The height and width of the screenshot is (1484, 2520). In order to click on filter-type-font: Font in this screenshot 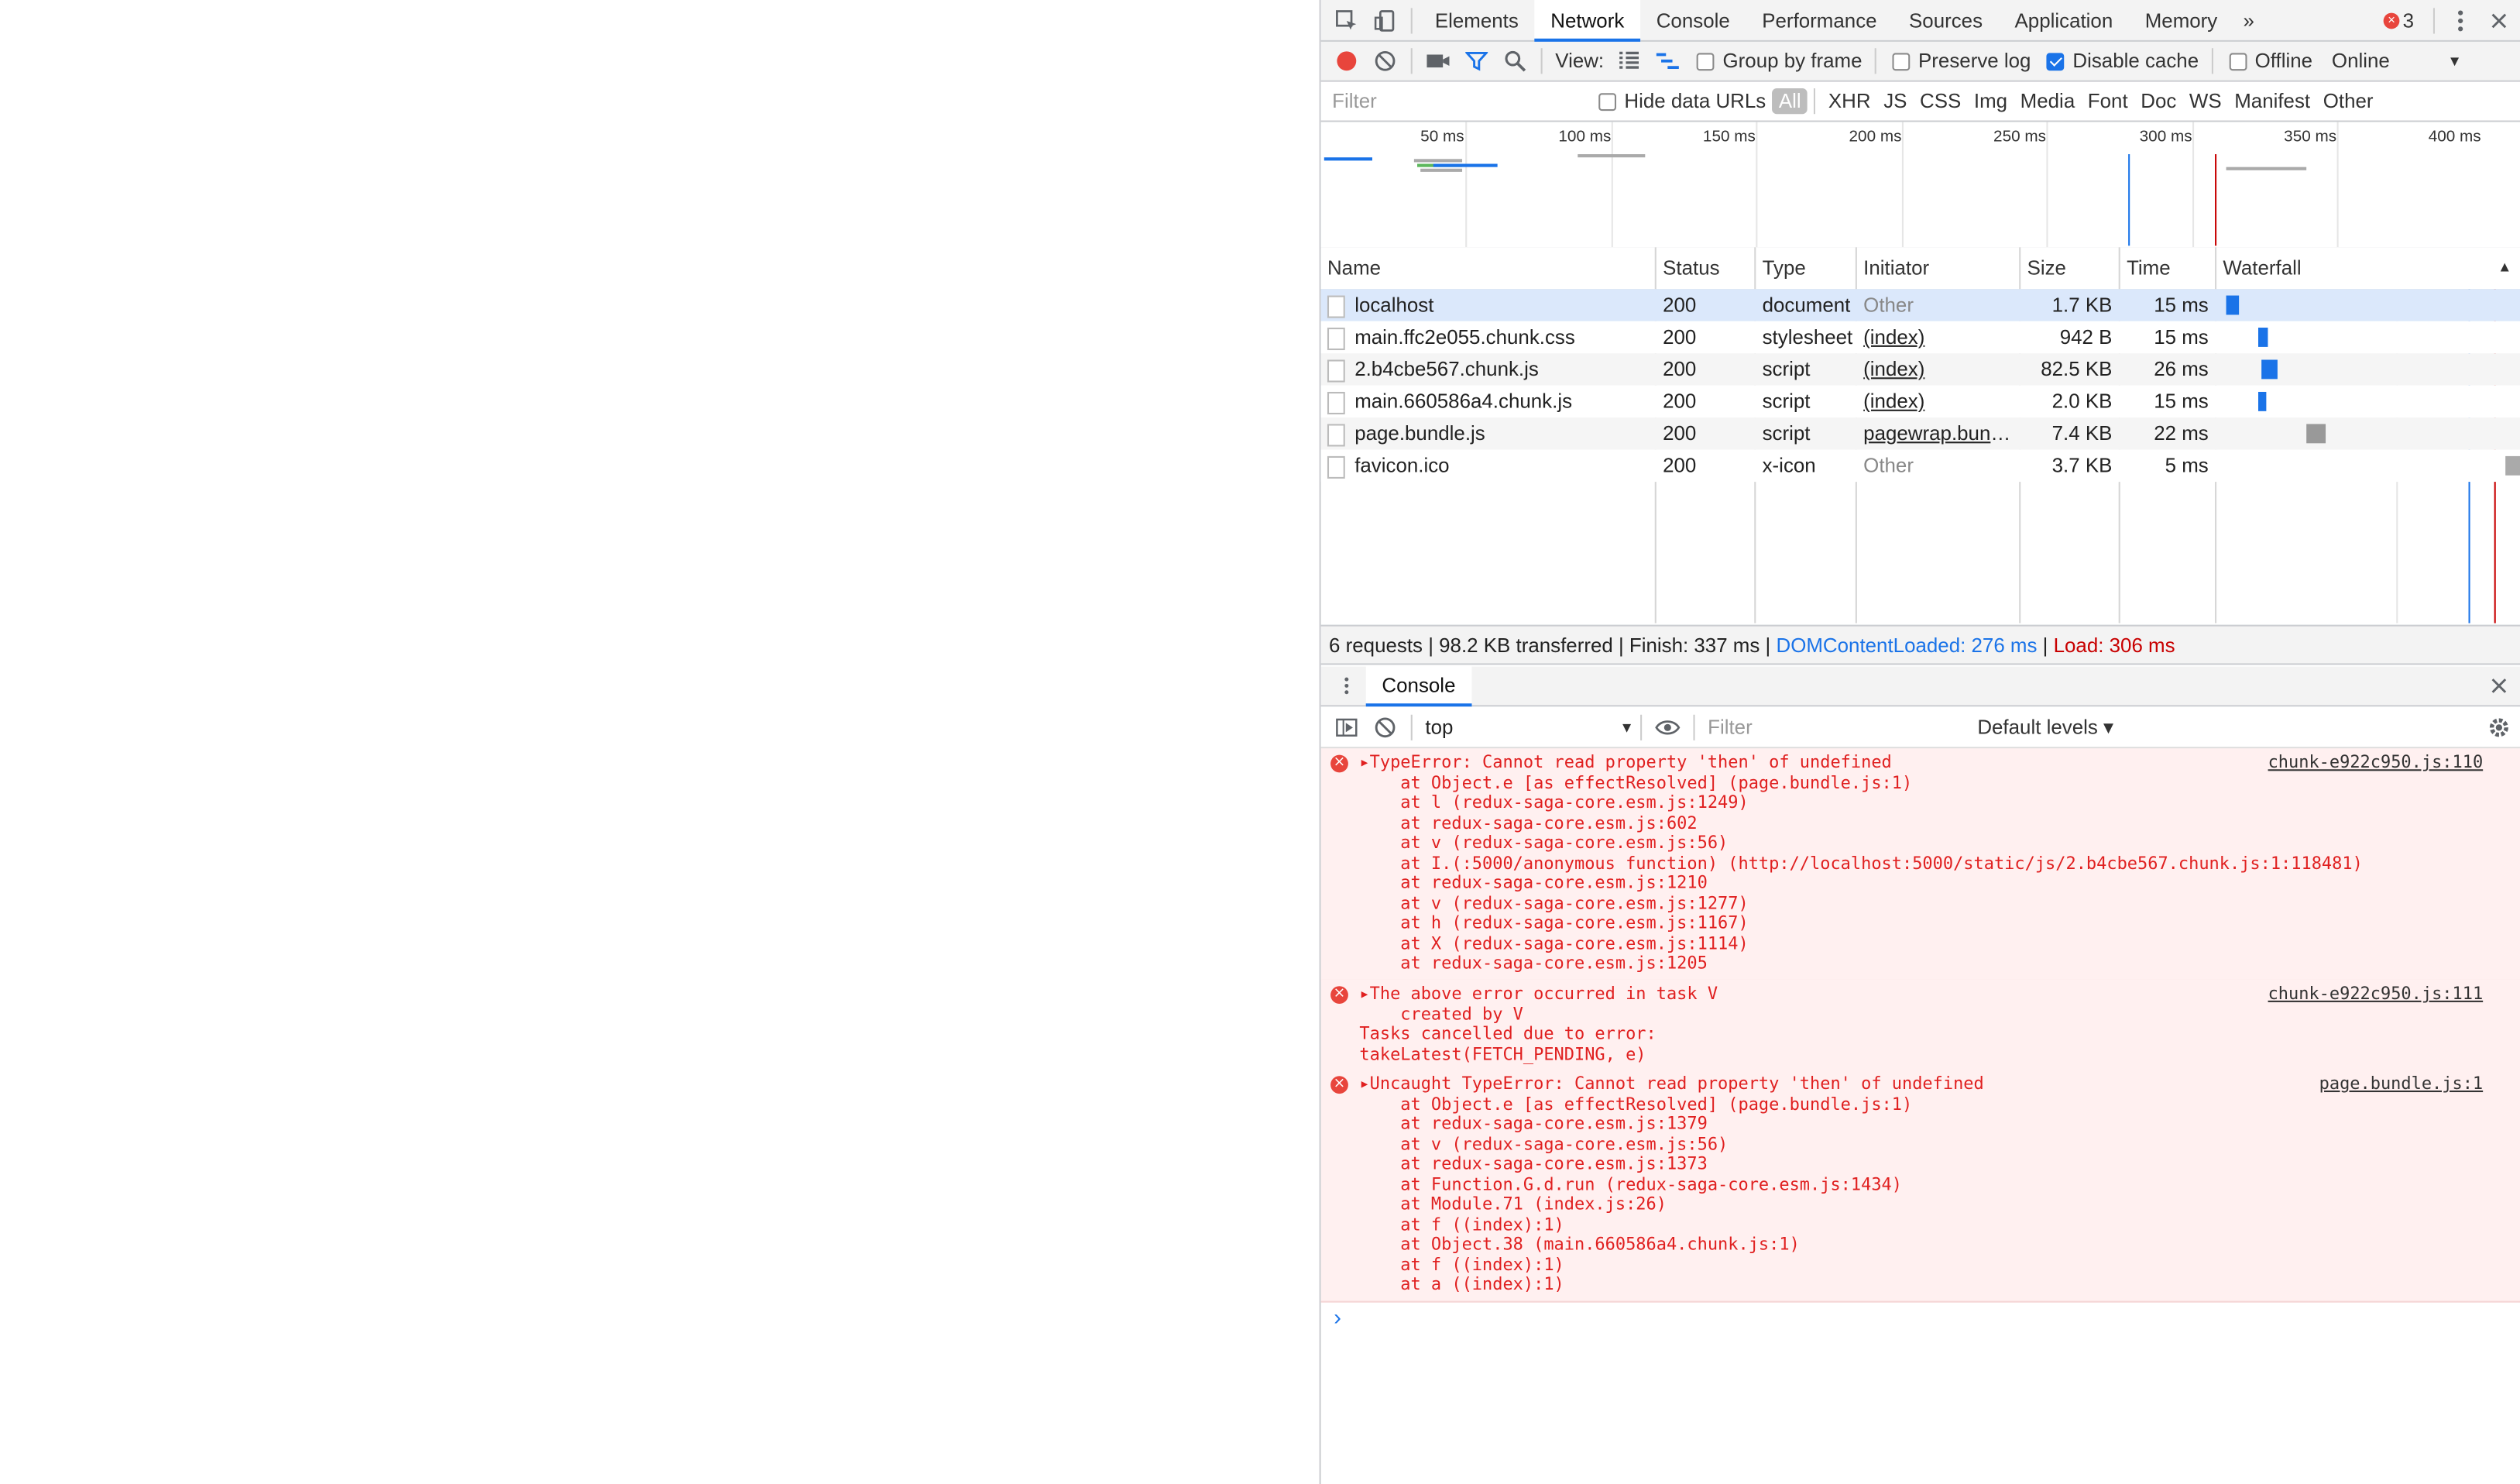, I will do `click(2108, 101)`.